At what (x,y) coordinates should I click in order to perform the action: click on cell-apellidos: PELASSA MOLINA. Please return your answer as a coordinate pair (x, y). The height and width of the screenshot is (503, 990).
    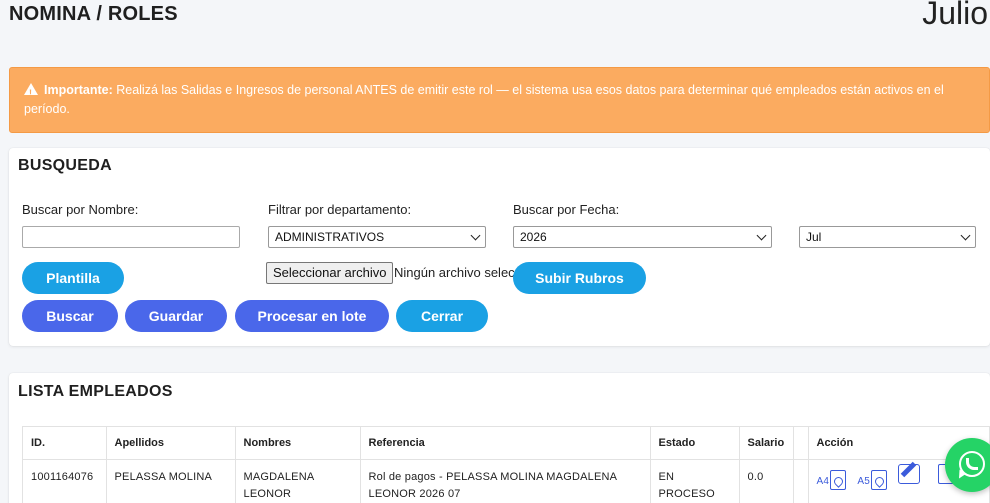
    Looking at the image, I should click on (171, 481).